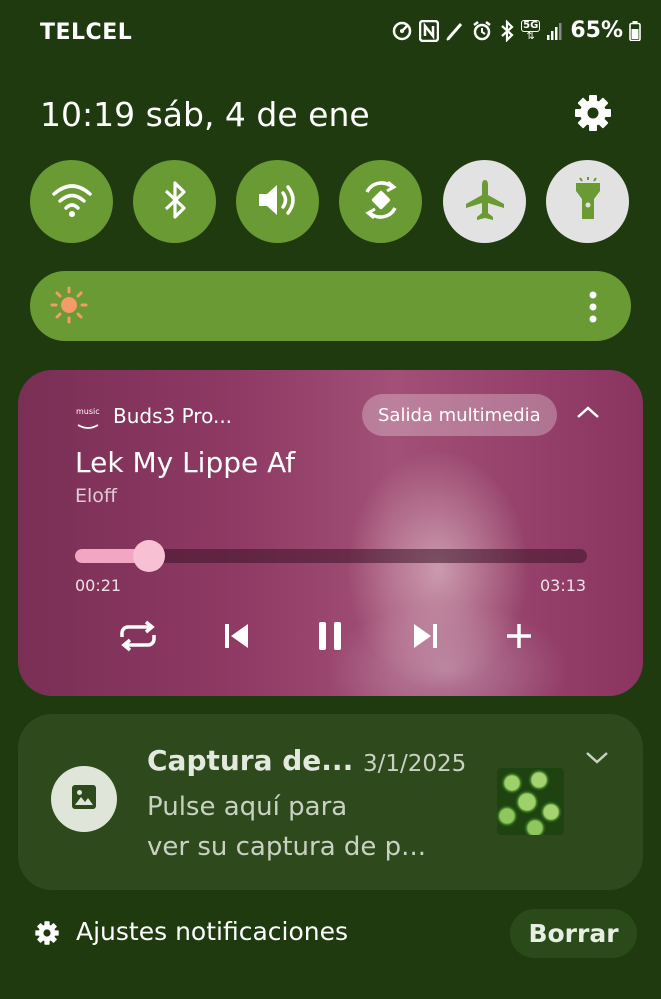  I want to click on total-time: 03:13, so click(563, 585).